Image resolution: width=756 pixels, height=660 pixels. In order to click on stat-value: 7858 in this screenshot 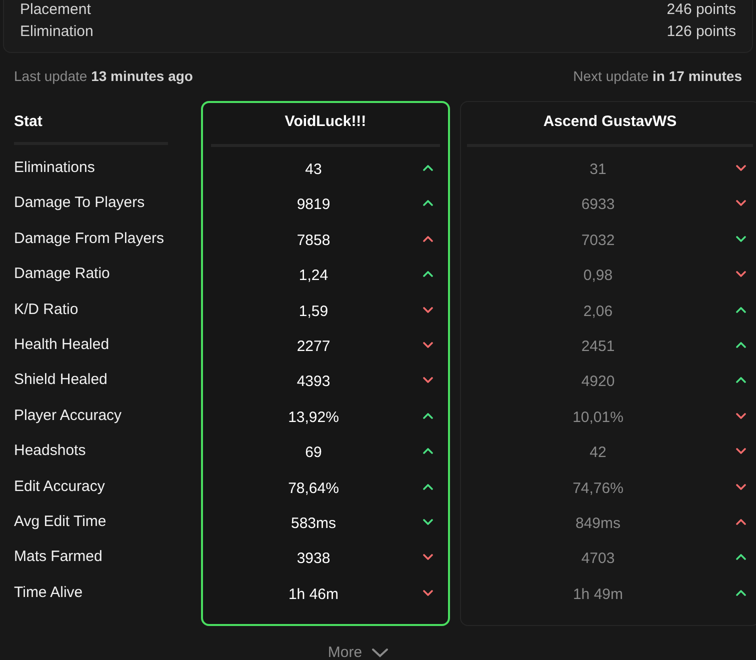, I will do `click(313, 240)`.